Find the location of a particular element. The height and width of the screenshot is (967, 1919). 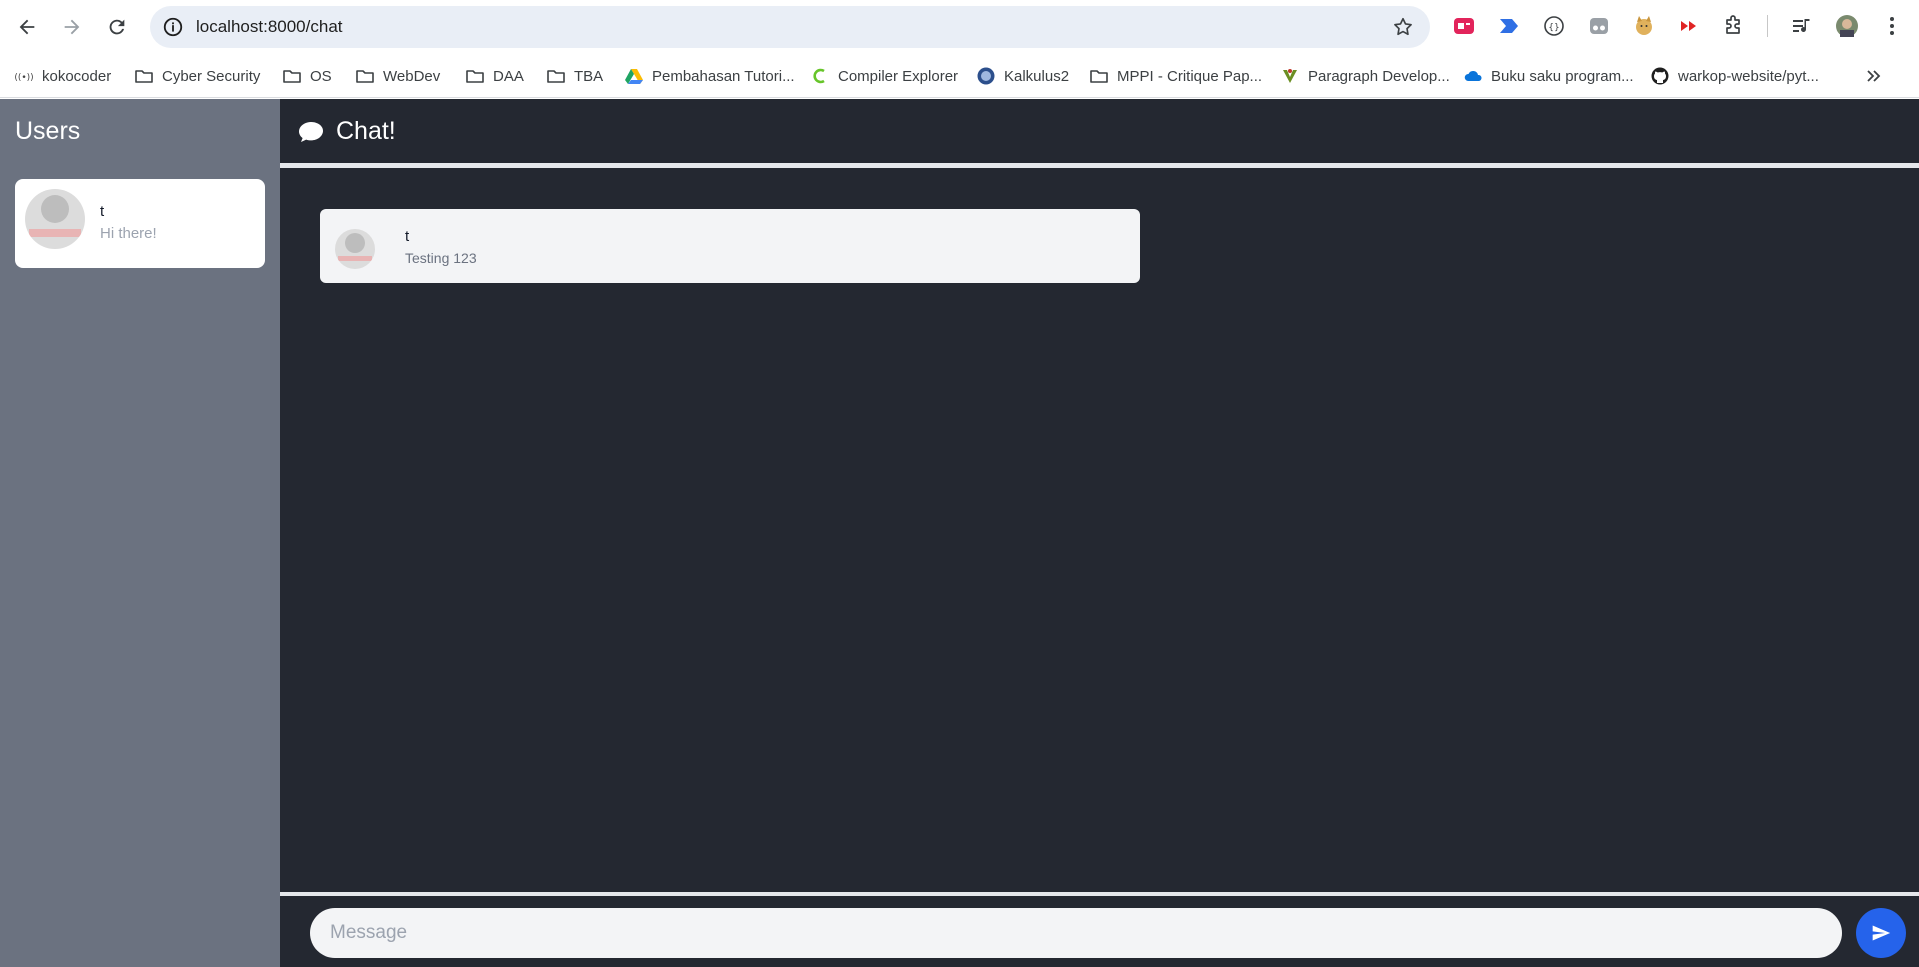

extension-icon-3: {} is located at coordinates (1554, 26).